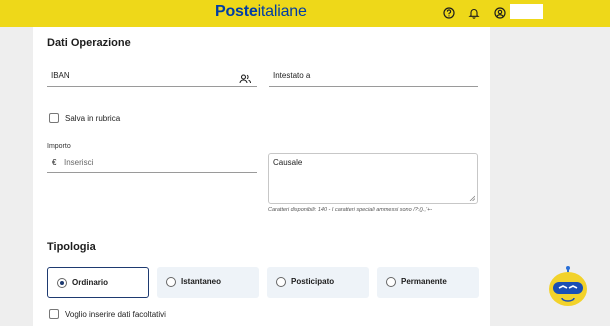  Describe the element at coordinates (292, 75) in the screenshot. I see `intestato-label: Intestato a` at that location.